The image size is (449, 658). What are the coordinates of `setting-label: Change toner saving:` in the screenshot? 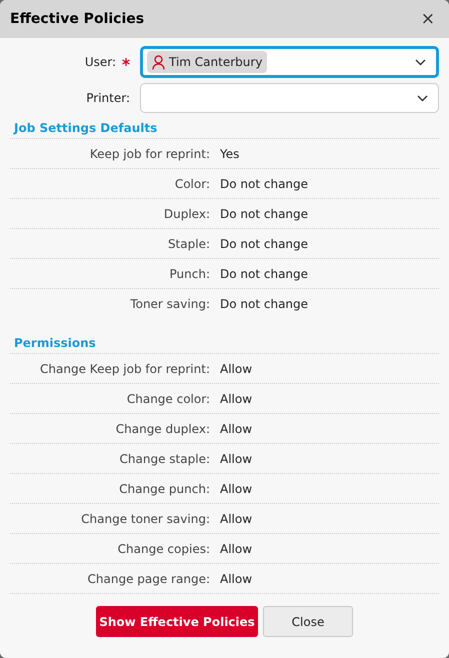 It's located at (145, 519).